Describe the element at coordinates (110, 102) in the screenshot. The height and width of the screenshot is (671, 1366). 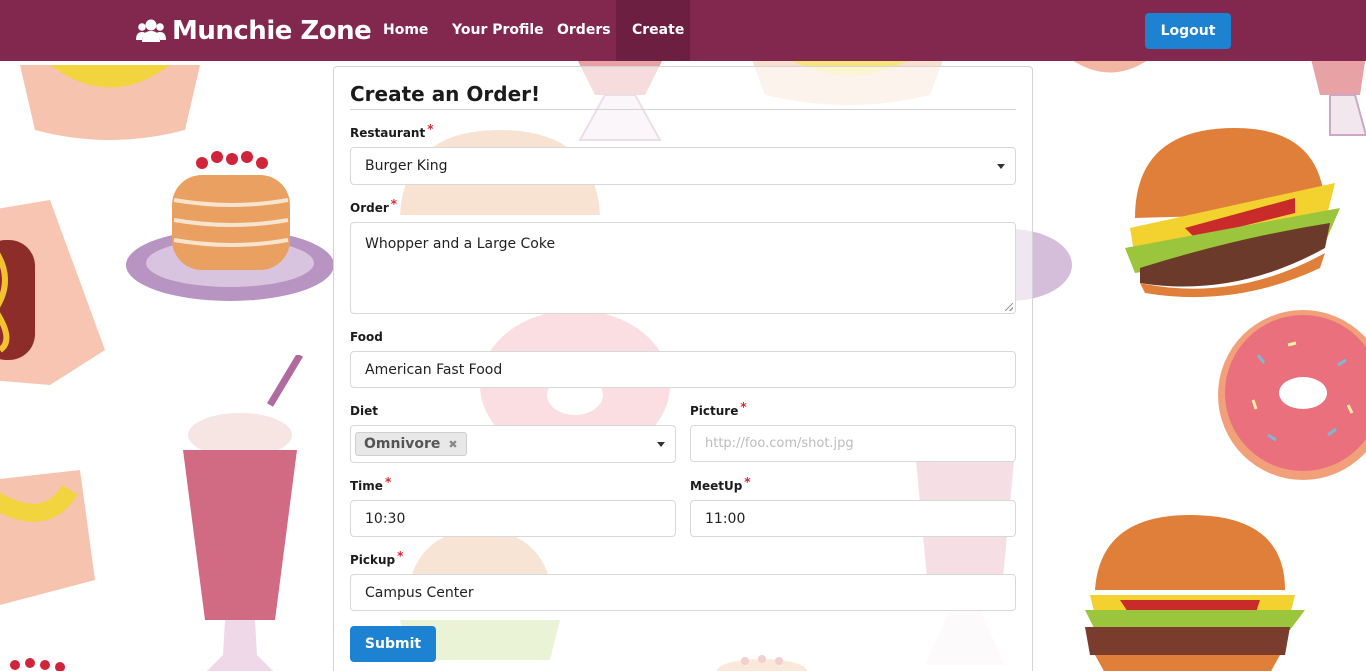
I see `fries-bag-illustration` at that location.